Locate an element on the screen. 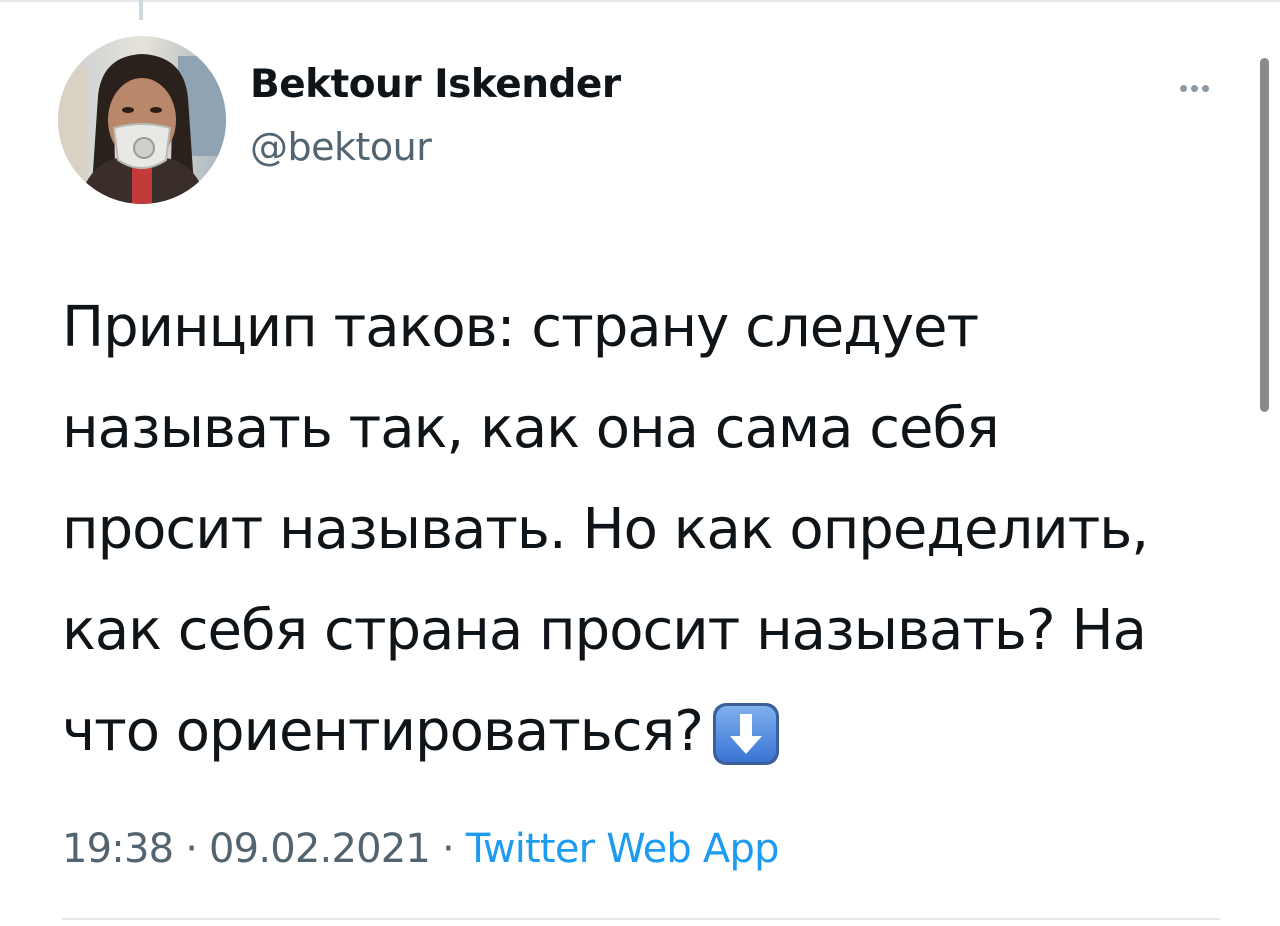  more-options-button is located at coordinates (1194, 88).